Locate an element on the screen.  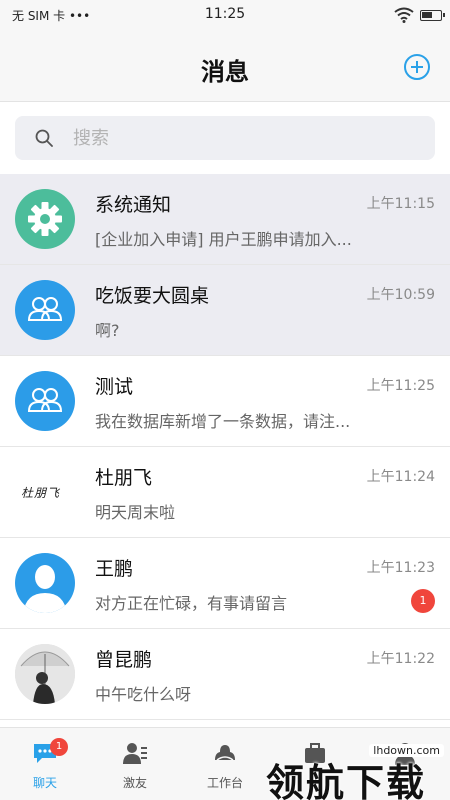
watermark-text: 领航下载 is located at coordinates (346, 780).